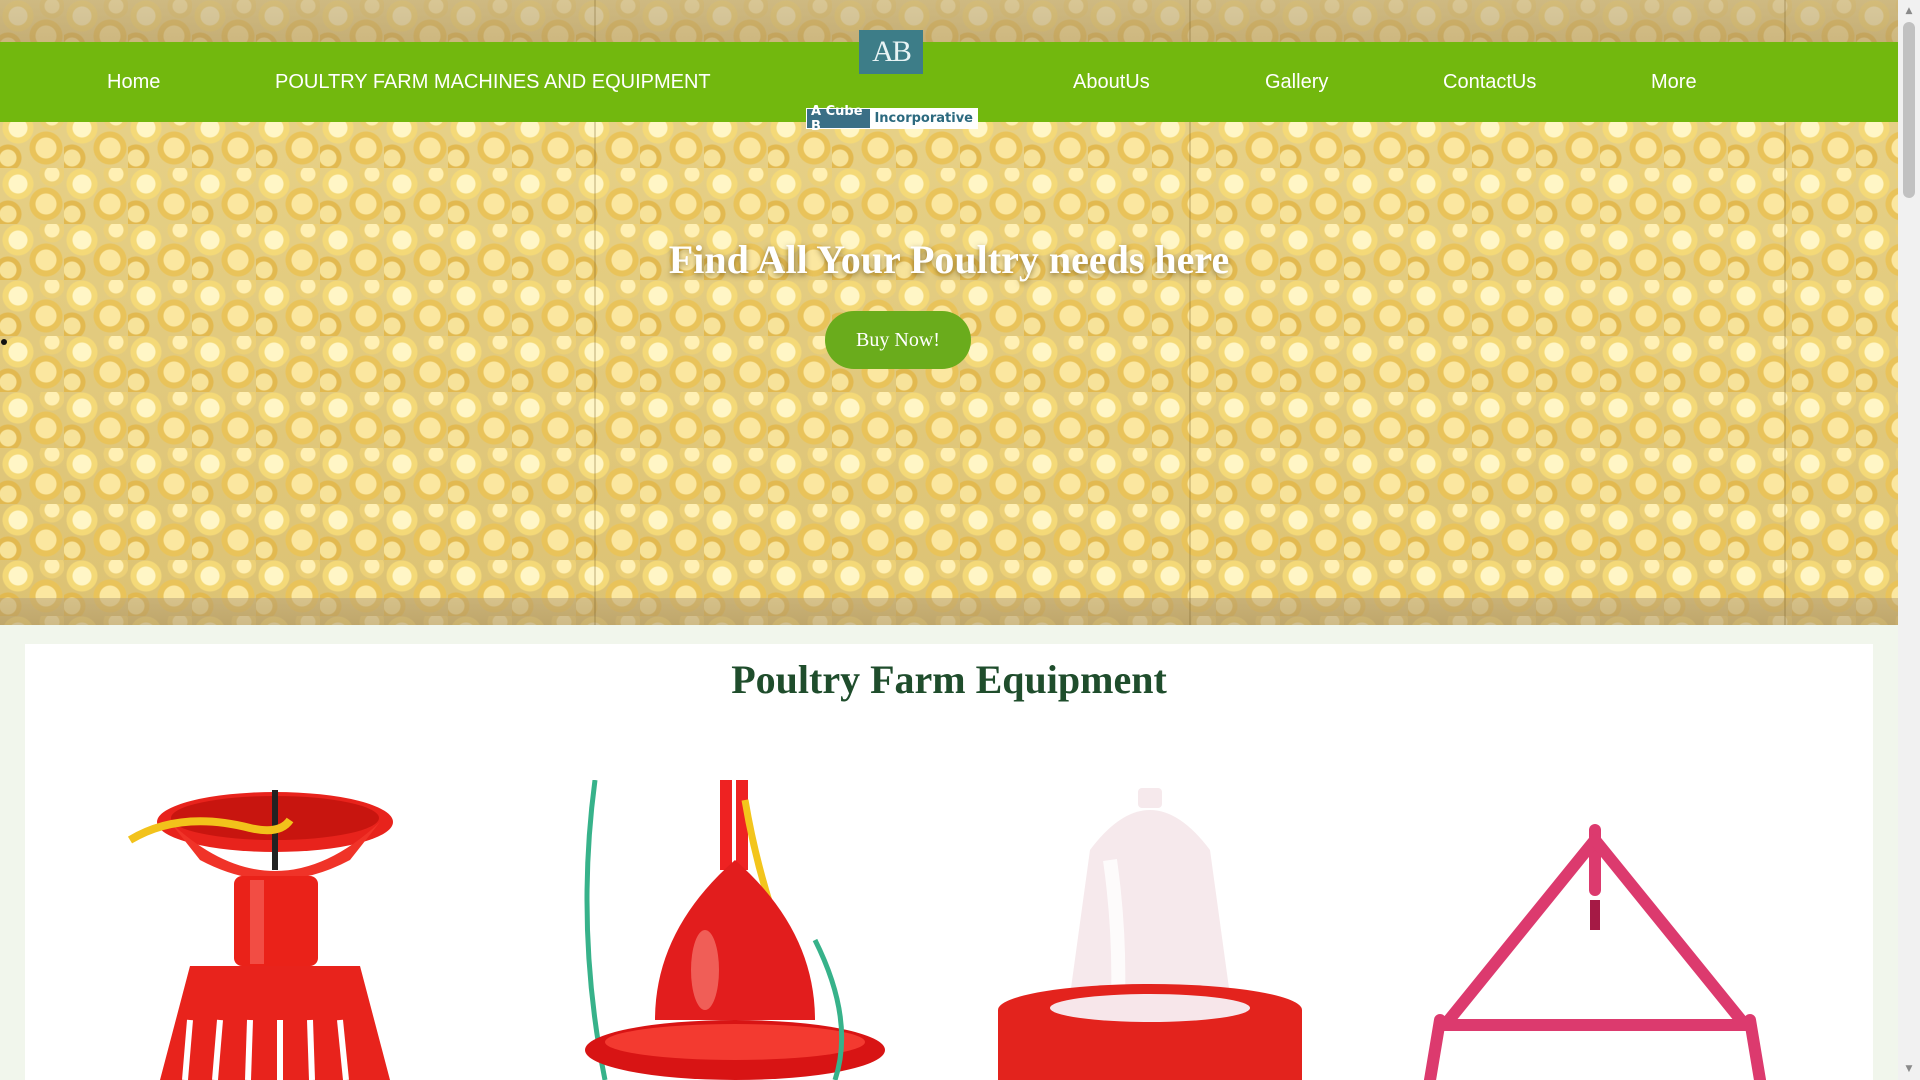  What do you see at coordinates (891, 52) in the screenshot?
I see `logo-mark-icon: AB` at bounding box center [891, 52].